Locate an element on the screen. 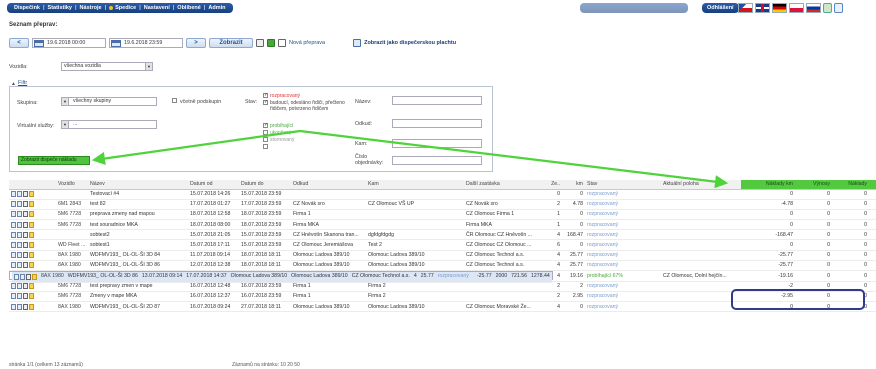  logout-button: Odhlášení is located at coordinates (720, 8).